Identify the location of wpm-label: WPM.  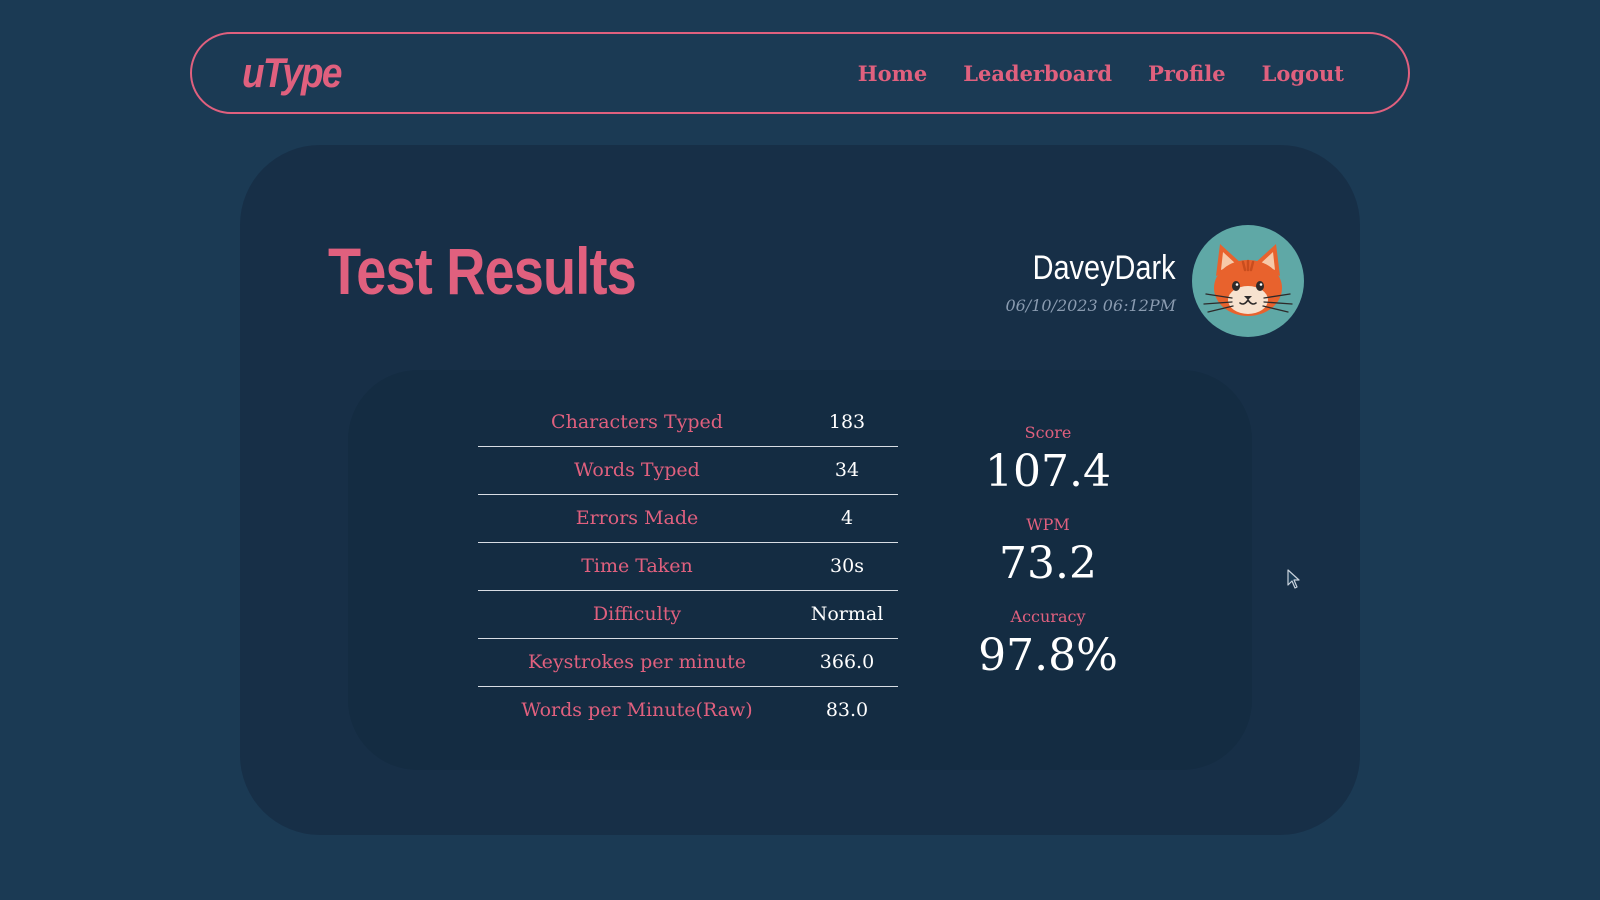
(1048, 524).